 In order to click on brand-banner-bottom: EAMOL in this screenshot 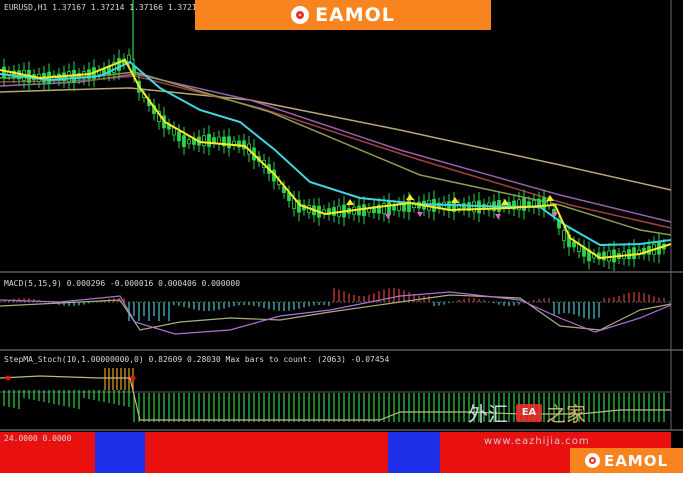, I will do `click(626, 460)`.